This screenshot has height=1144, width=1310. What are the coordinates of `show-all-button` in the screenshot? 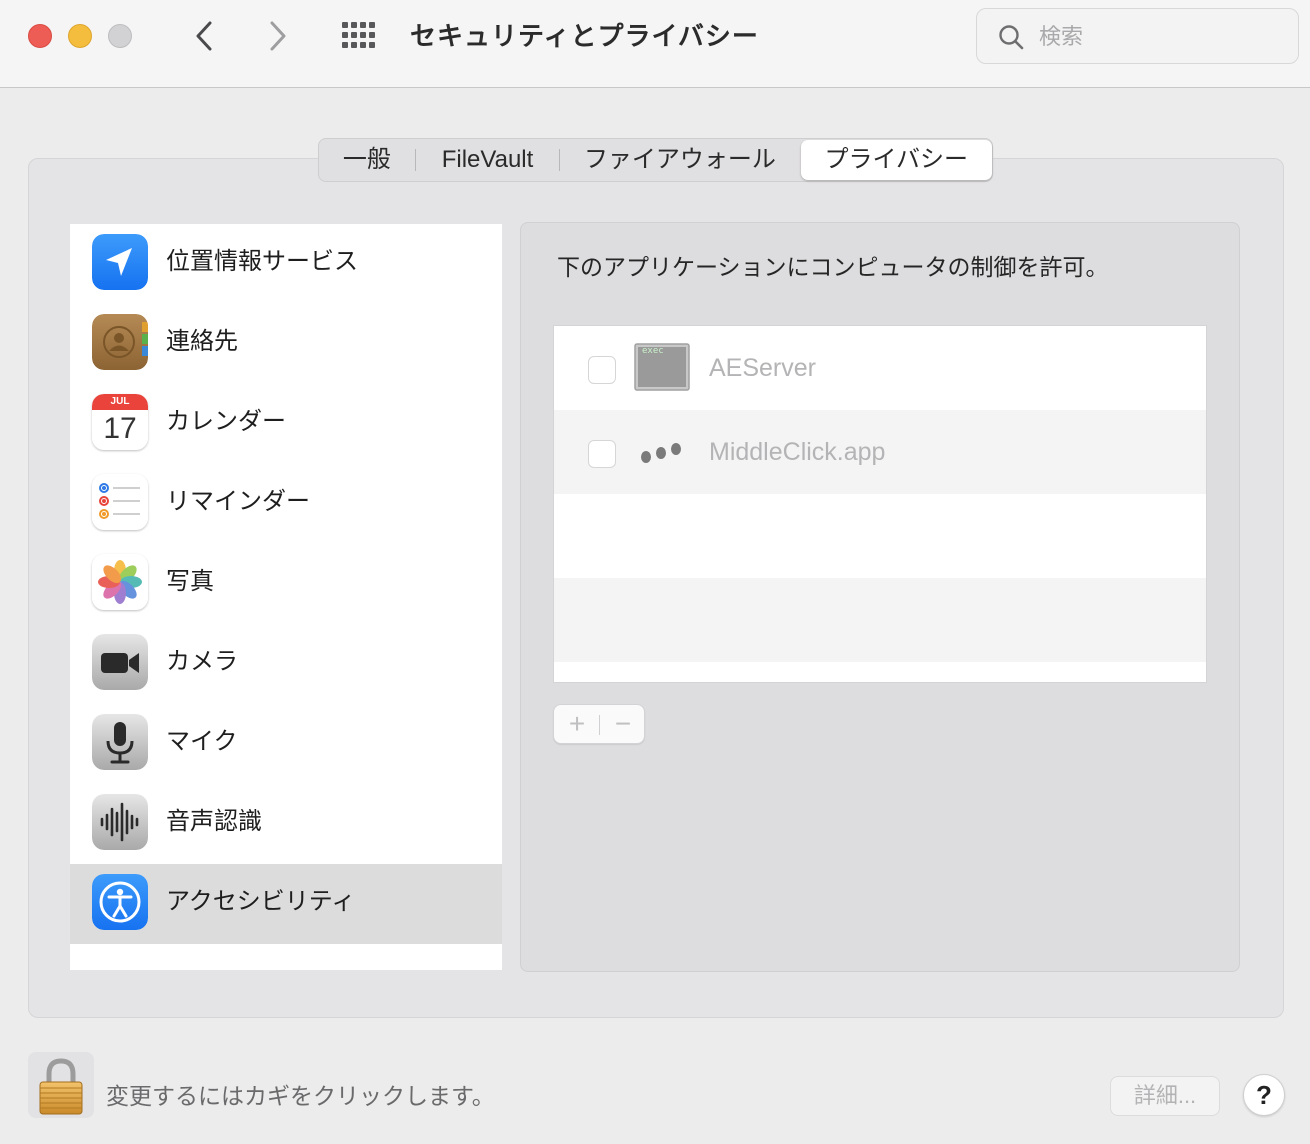 It's located at (360, 36).